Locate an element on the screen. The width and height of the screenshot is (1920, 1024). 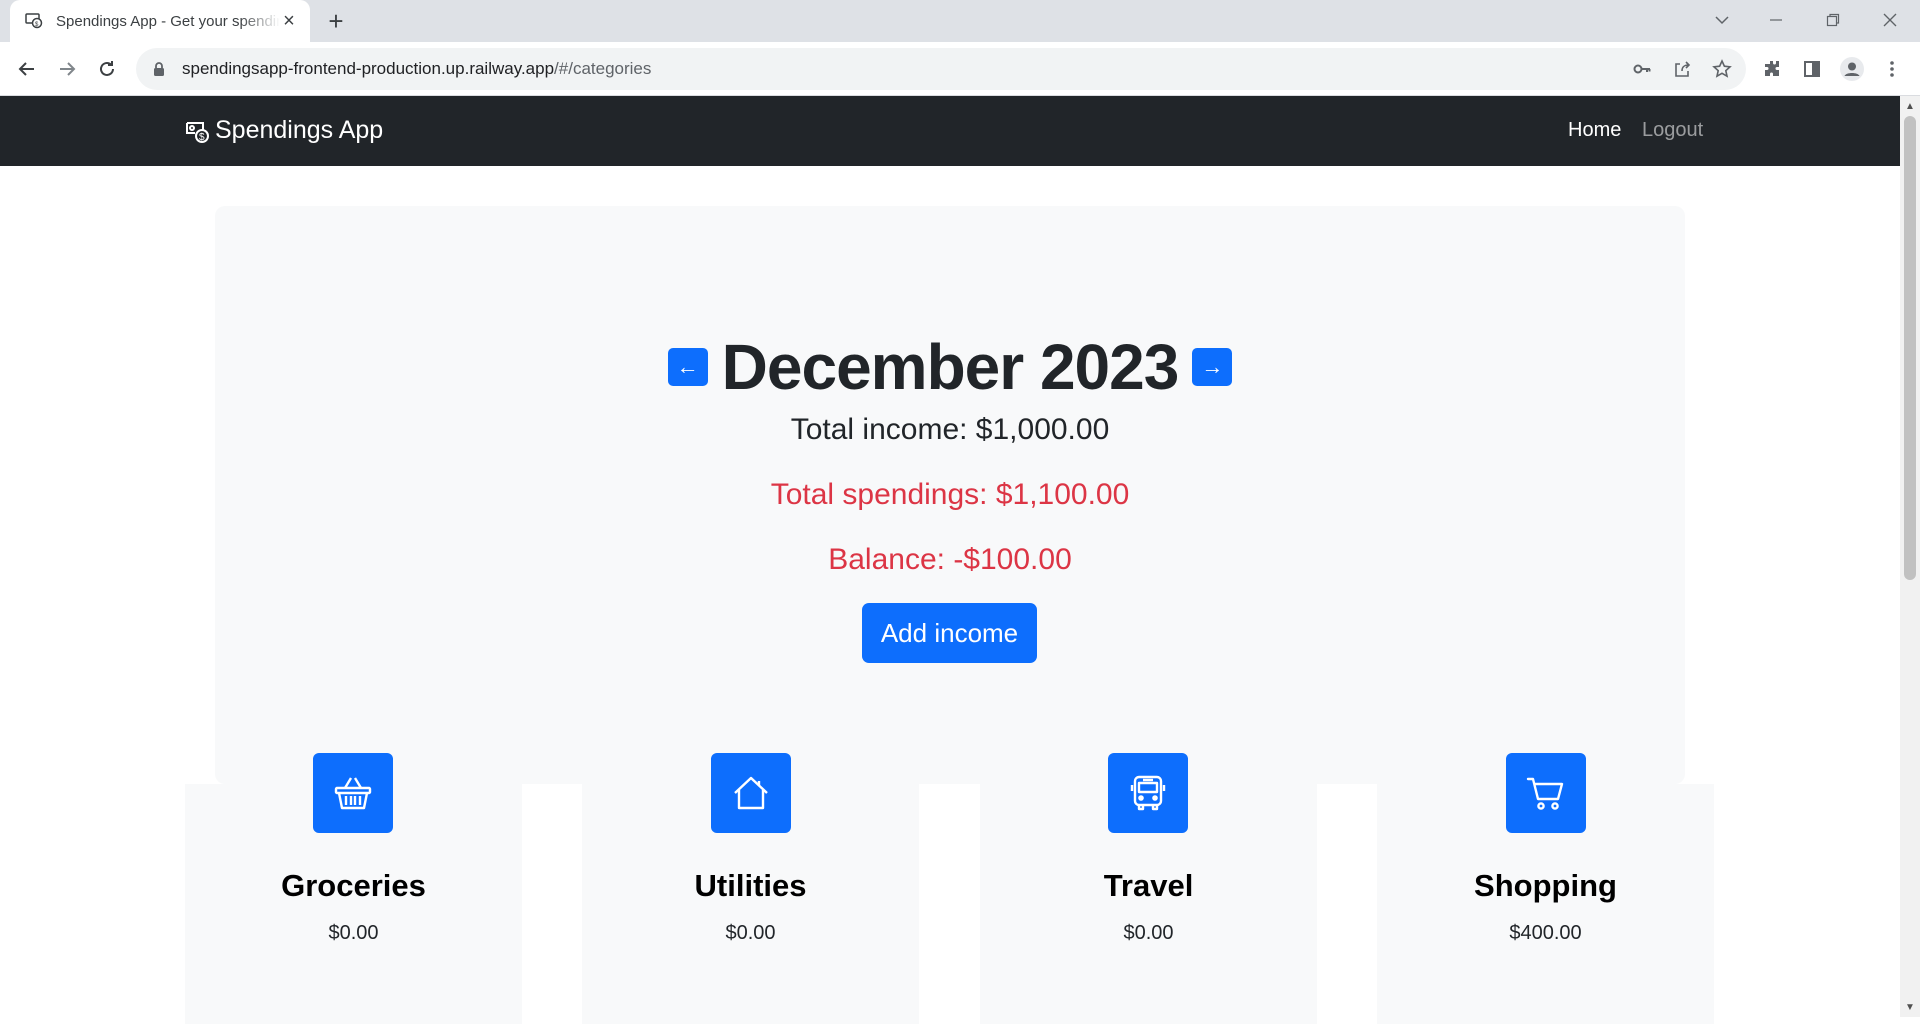
browser-tab: $ Spendings App - Get your spendings × is located at coordinates (160, 21).